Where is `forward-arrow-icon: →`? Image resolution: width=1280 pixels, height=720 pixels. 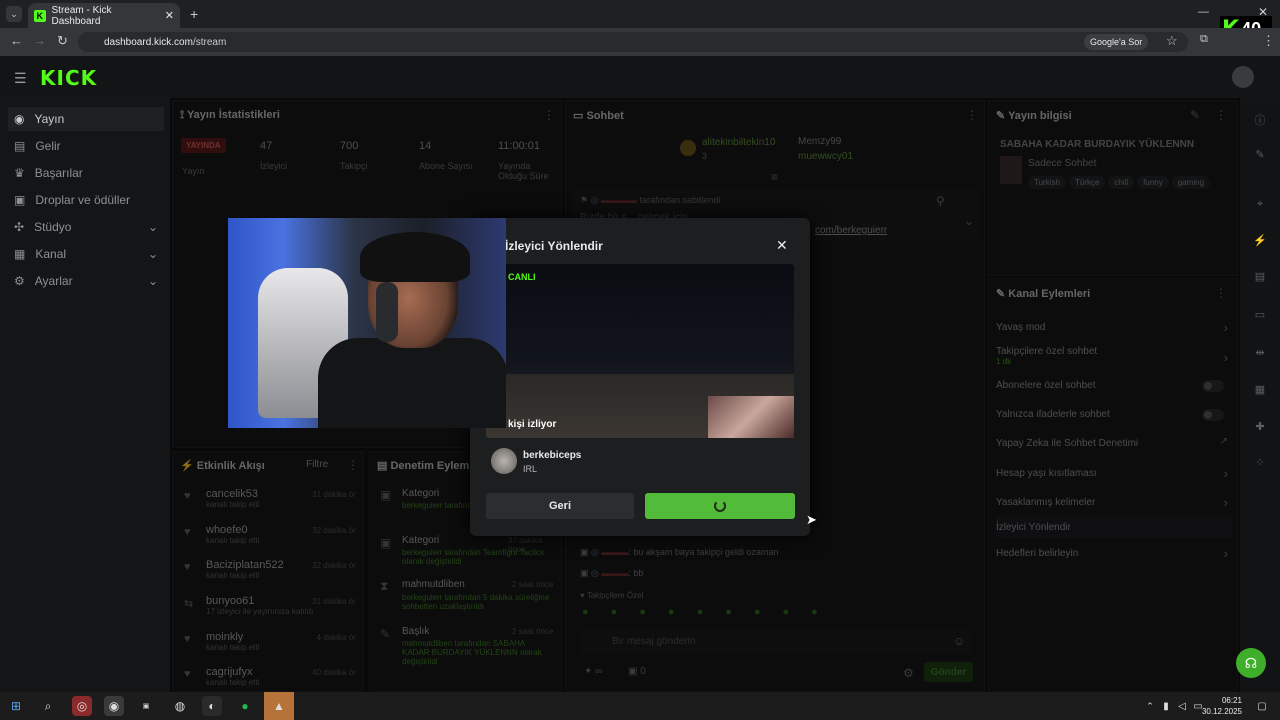 forward-arrow-icon: → is located at coordinates (39, 40).